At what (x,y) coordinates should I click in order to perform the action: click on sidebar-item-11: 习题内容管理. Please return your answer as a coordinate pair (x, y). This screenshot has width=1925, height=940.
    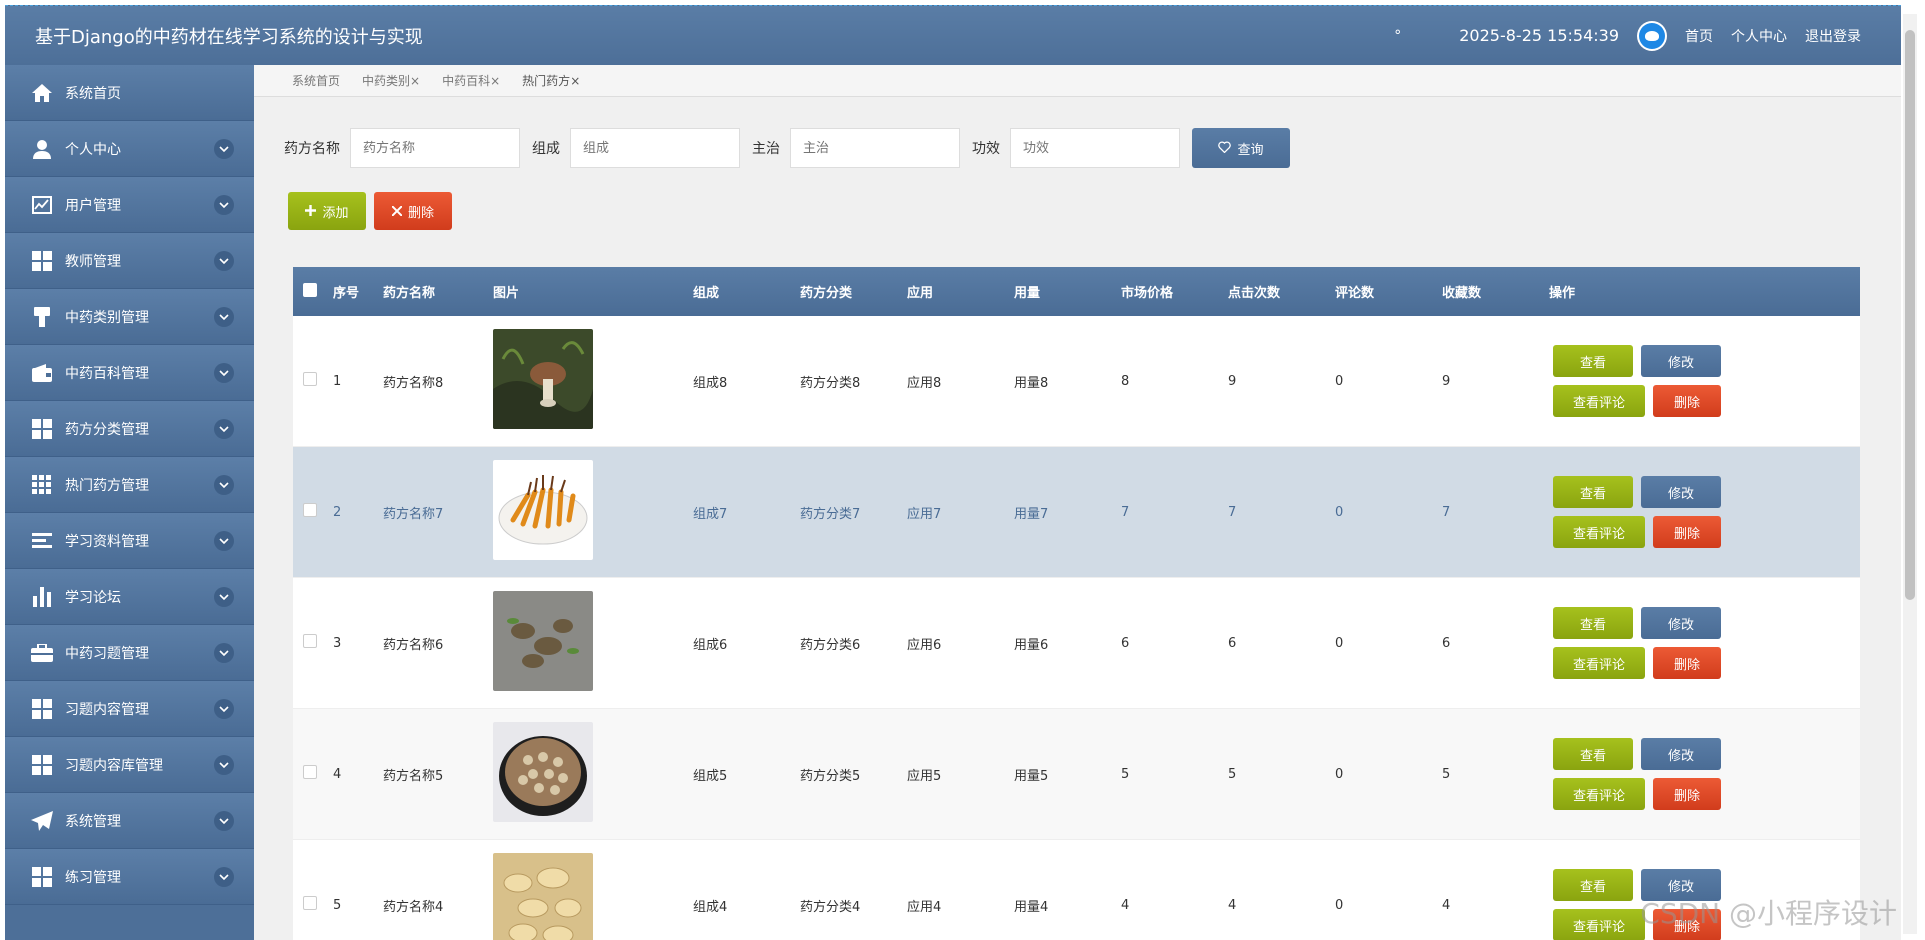
    Looking at the image, I should click on (129, 709).